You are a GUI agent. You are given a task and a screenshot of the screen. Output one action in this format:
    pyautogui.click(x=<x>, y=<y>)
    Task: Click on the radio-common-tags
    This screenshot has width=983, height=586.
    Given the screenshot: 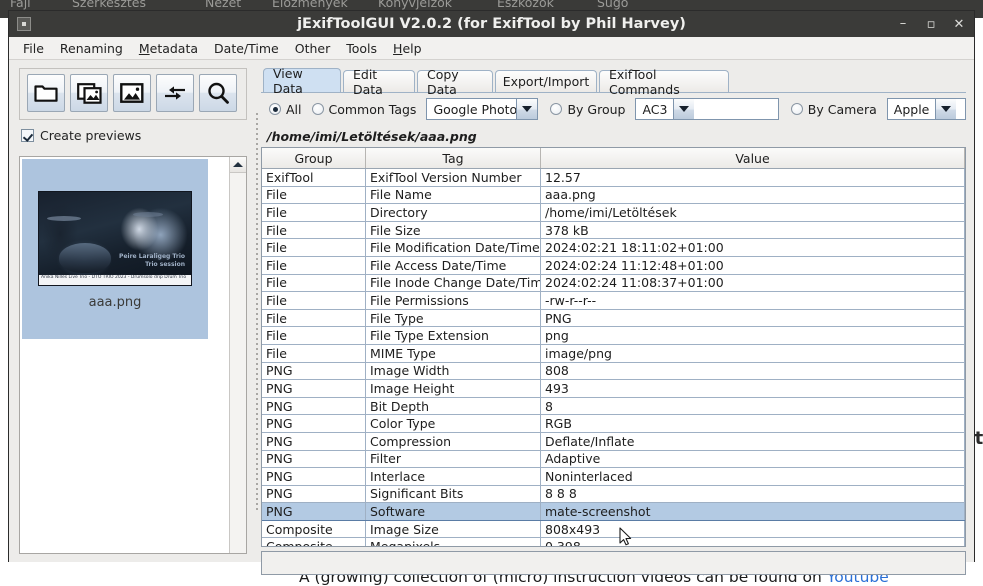 What is the action you would take?
    pyautogui.click(x=317, y=109)
    